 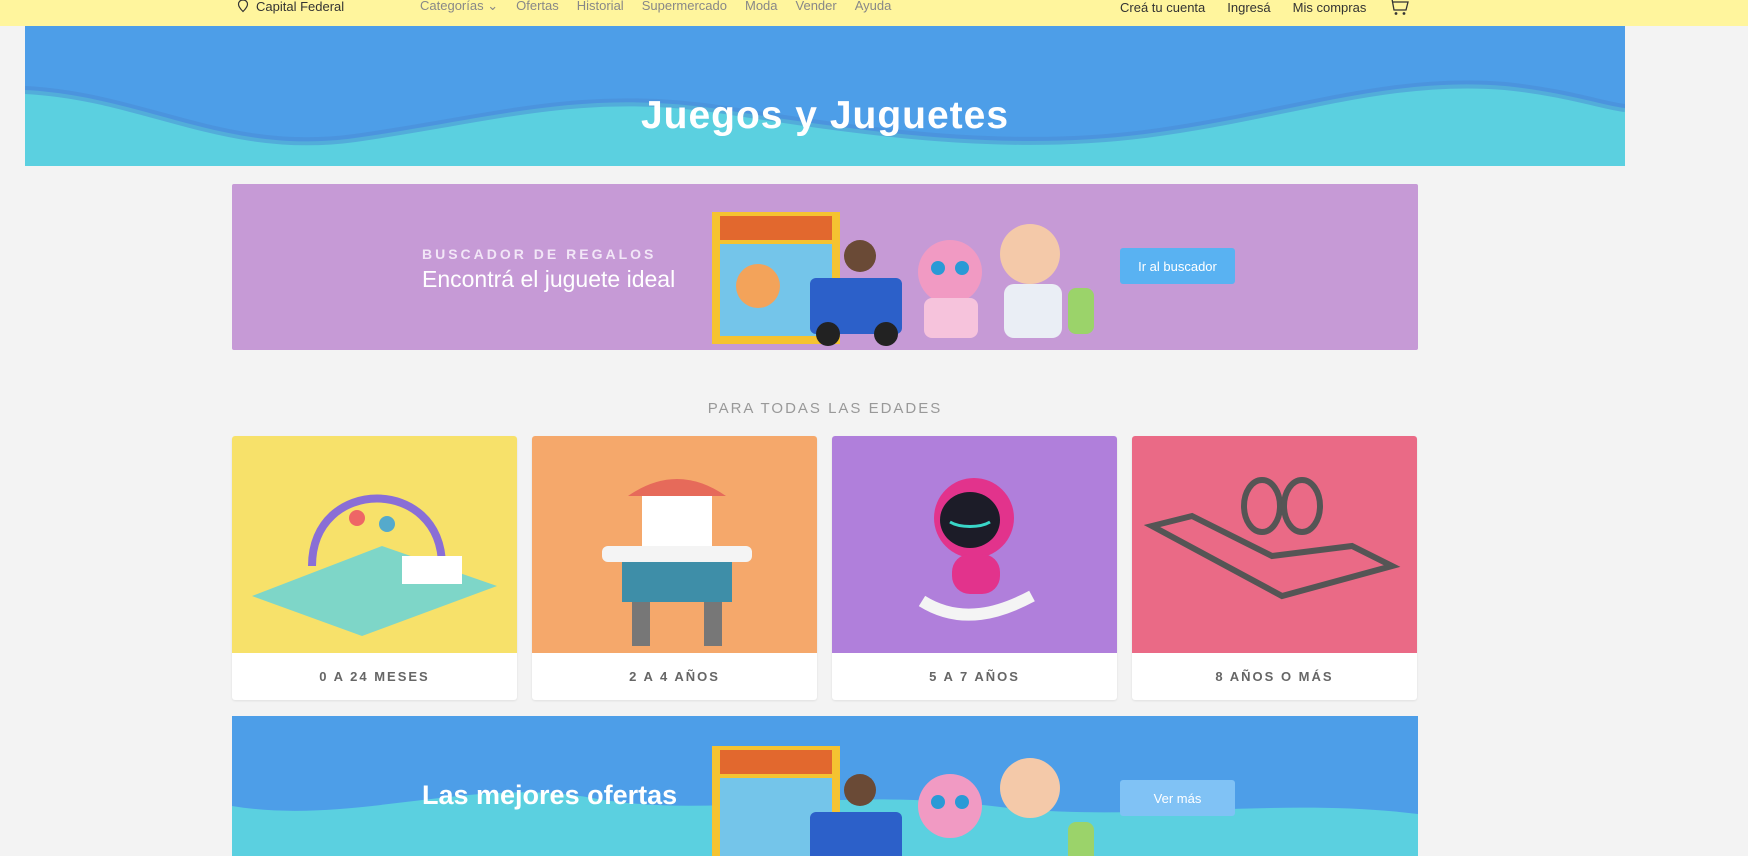 I want to click on age-card-0-24: 0 A 24 MESES, so click(x=374, y=568).